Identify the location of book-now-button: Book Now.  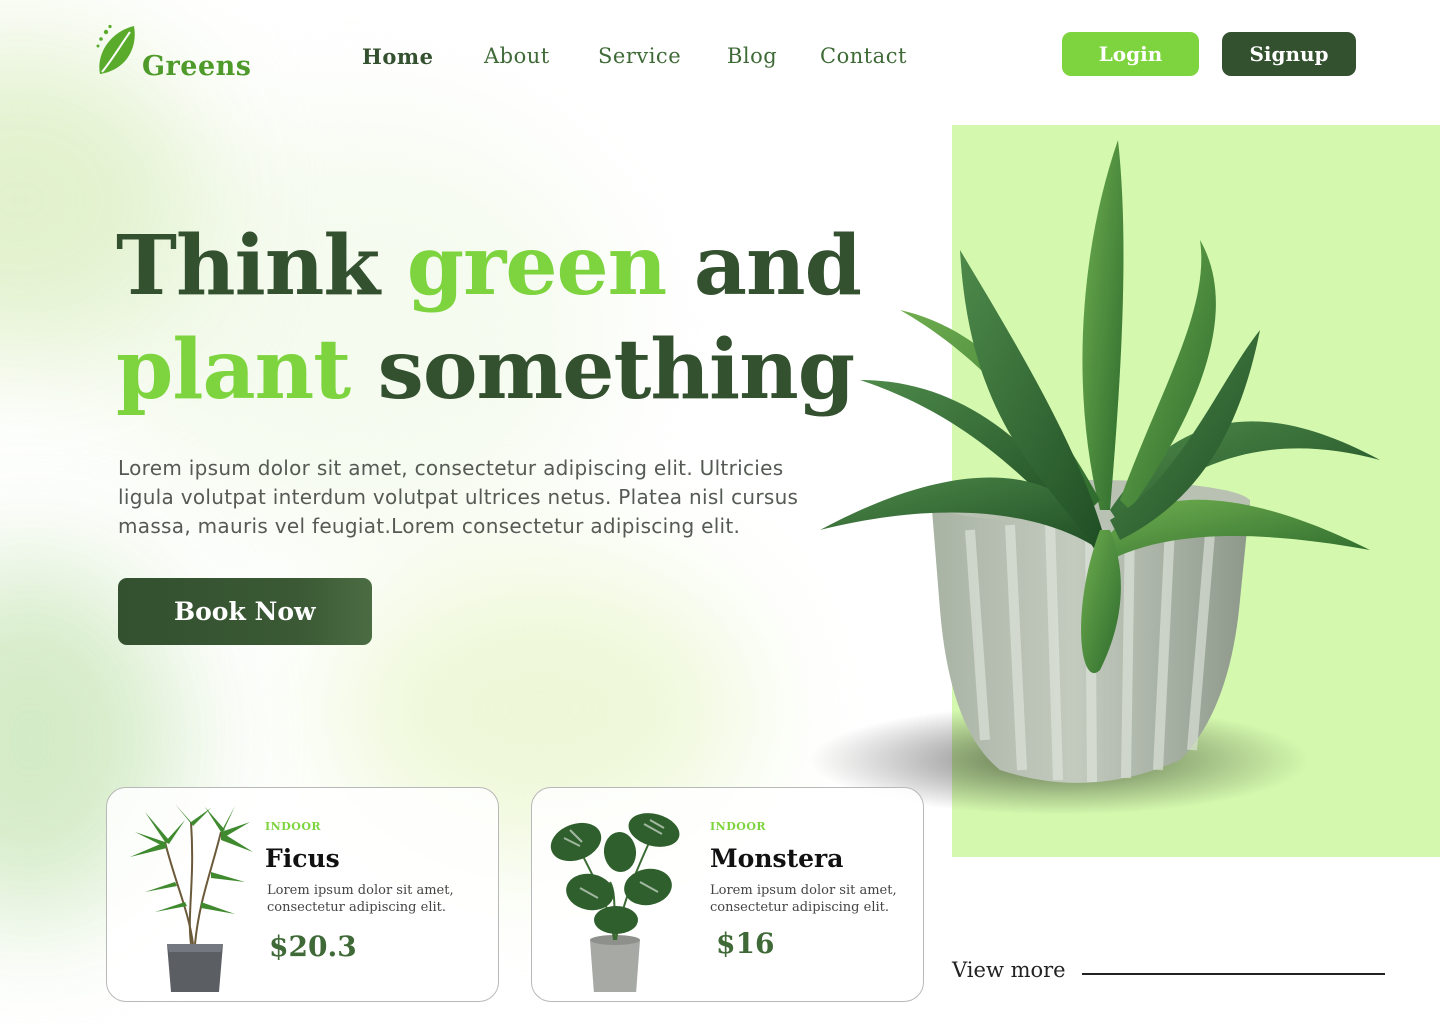
(245, 611).